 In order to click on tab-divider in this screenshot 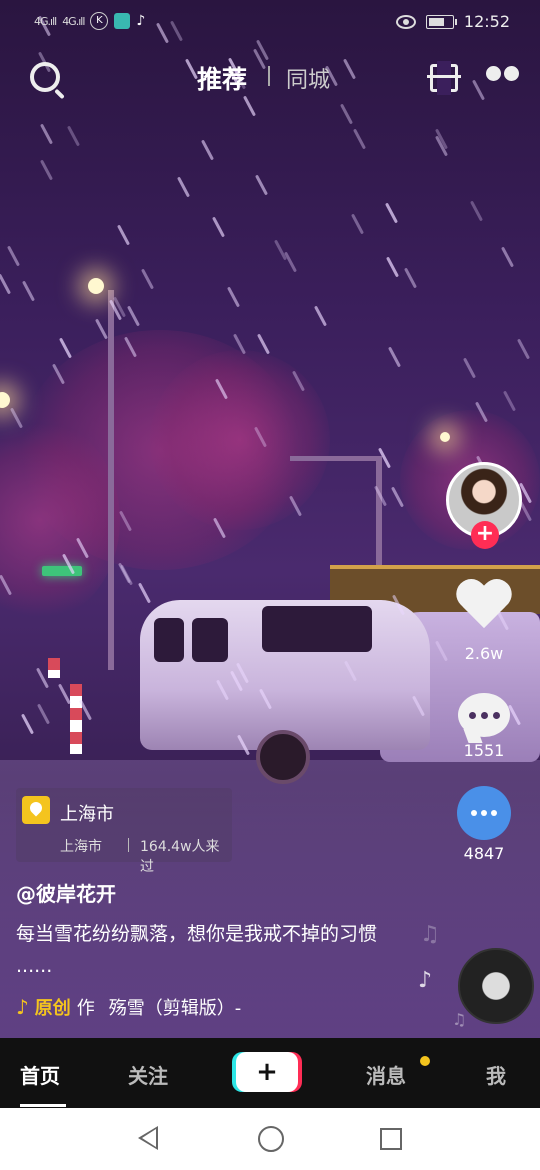, I will do `click(269, 76)`.